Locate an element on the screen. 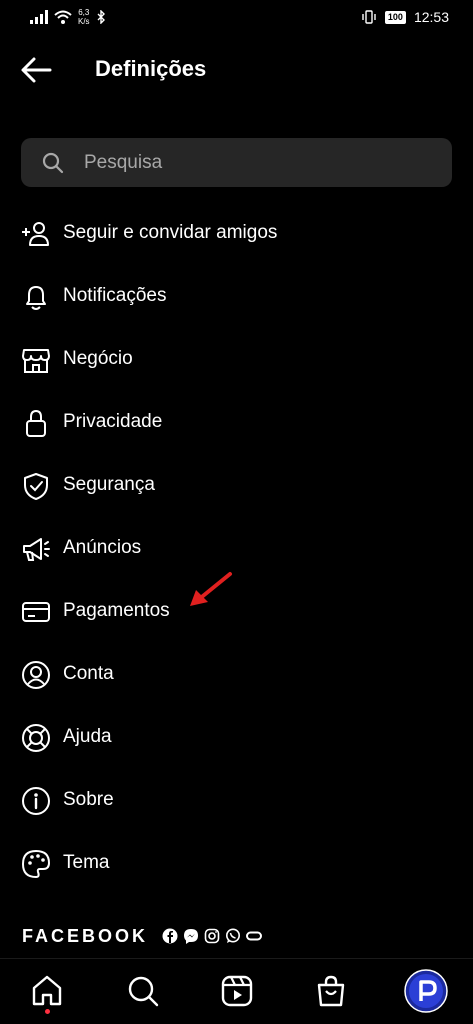 This screenshot has height=1024, width=473. status-bar: 6,3 K/s 100 12:53 is located at coordinates (236, 18).